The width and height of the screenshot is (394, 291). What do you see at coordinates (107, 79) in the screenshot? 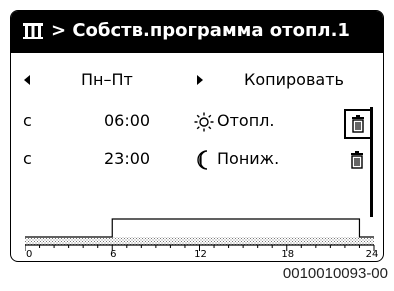
I see `day-label: Пн–Пт` at bounding box center [107, 79].